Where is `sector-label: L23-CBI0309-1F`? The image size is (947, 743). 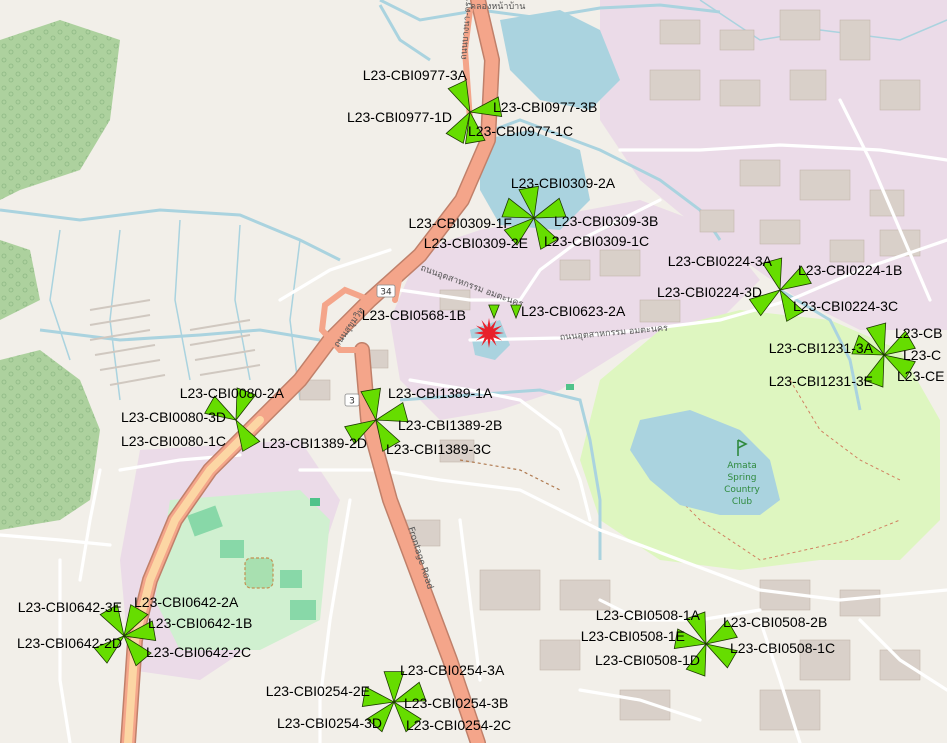
sector-label: L23-CBI0309-1F is located at coordinates (460, 223).